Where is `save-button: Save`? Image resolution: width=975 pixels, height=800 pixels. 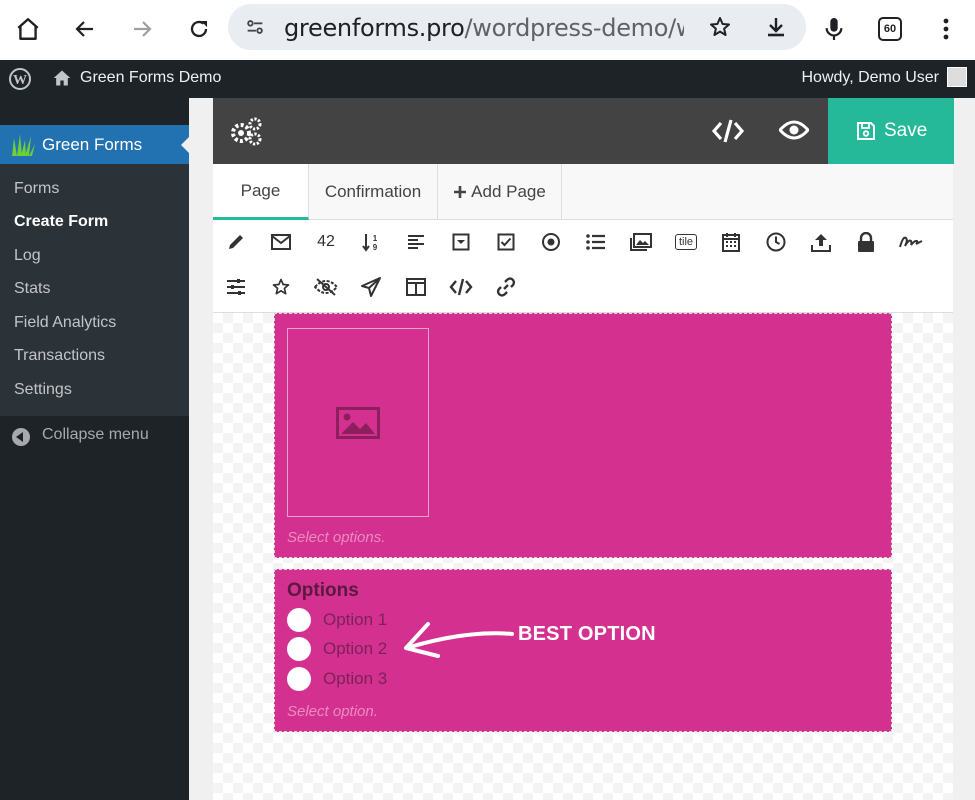 save-button: Save is located at coordinates (891, 131).